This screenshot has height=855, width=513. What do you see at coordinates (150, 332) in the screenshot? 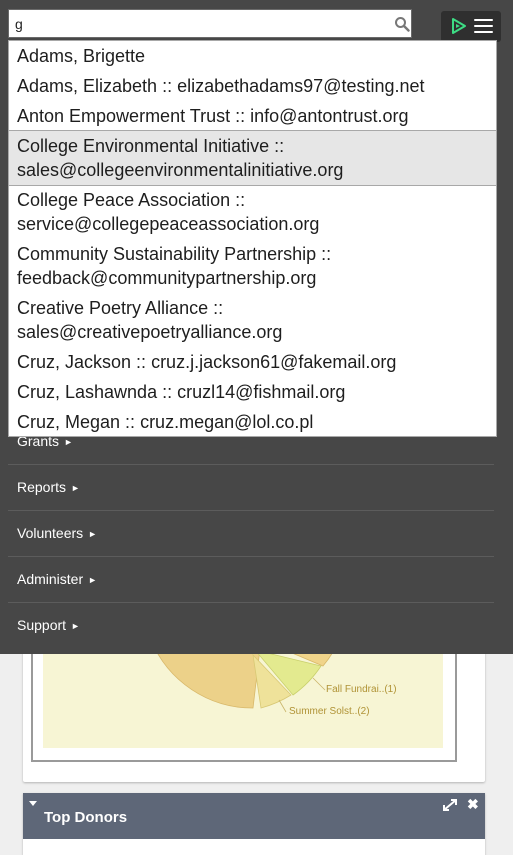
I see `result-email: sales@creativepoetryalliance.org` at bounding box center [150, 332].